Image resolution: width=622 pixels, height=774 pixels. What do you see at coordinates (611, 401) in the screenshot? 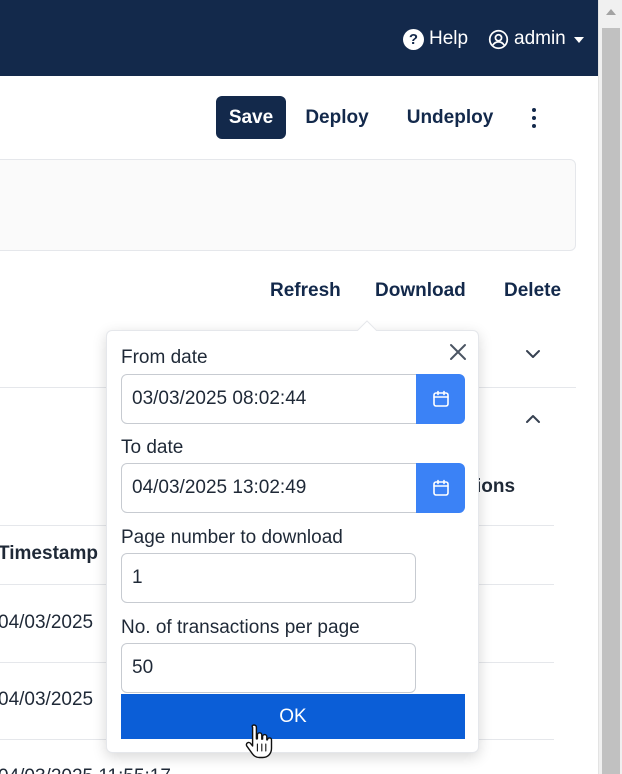
I see `scrollbar-thumb` at bounding box center [611, 401].